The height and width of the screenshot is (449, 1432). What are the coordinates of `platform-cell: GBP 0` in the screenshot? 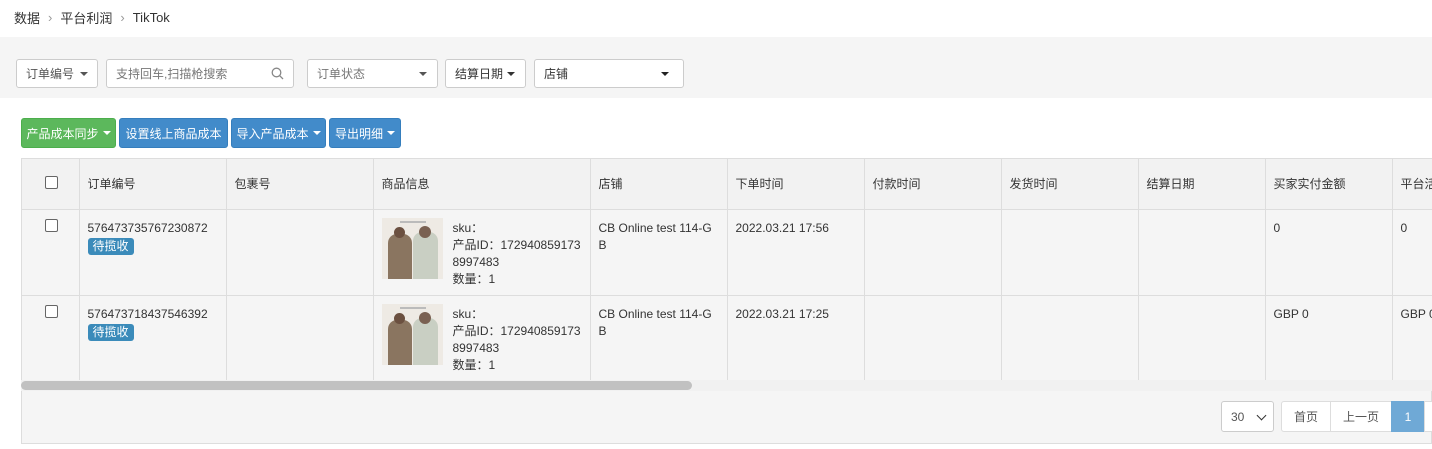 It's located at (1412, 337).